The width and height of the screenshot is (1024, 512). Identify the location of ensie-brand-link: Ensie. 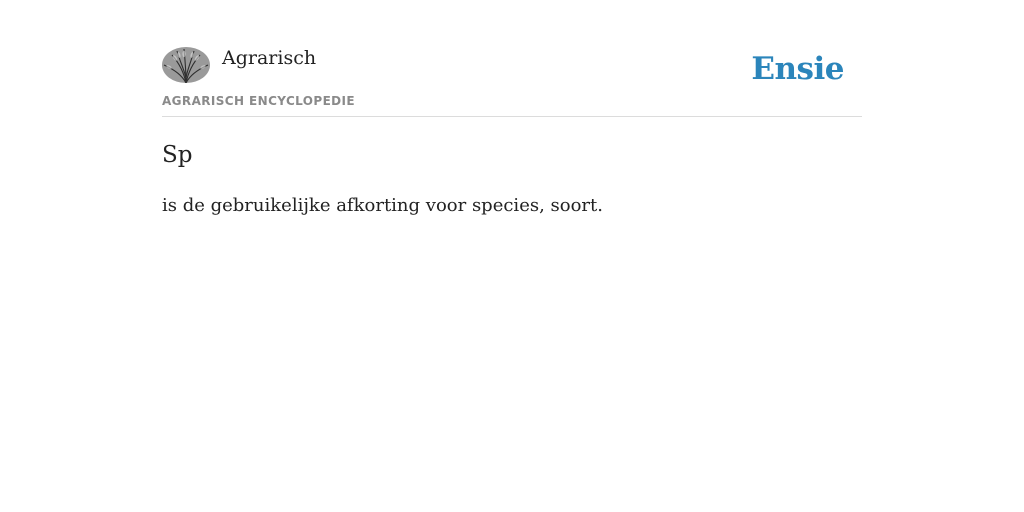
(797, 69).